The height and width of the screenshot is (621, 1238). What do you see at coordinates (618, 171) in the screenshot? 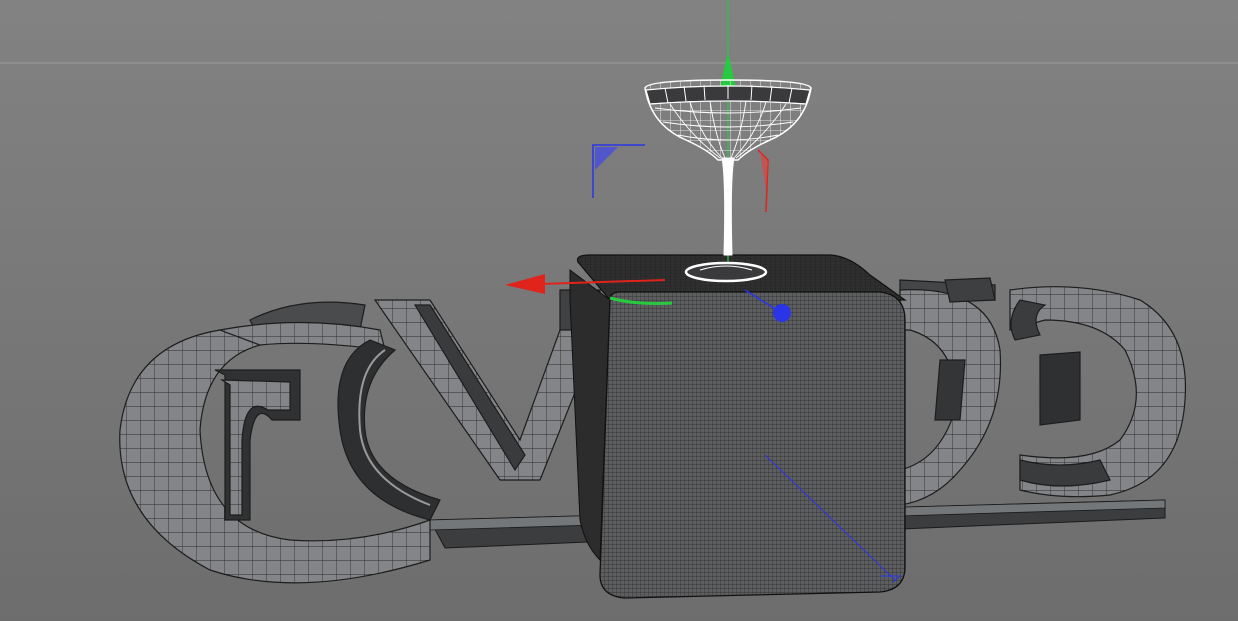
I see `plane-handle-blue-icon` at bounding box center [618, 171].